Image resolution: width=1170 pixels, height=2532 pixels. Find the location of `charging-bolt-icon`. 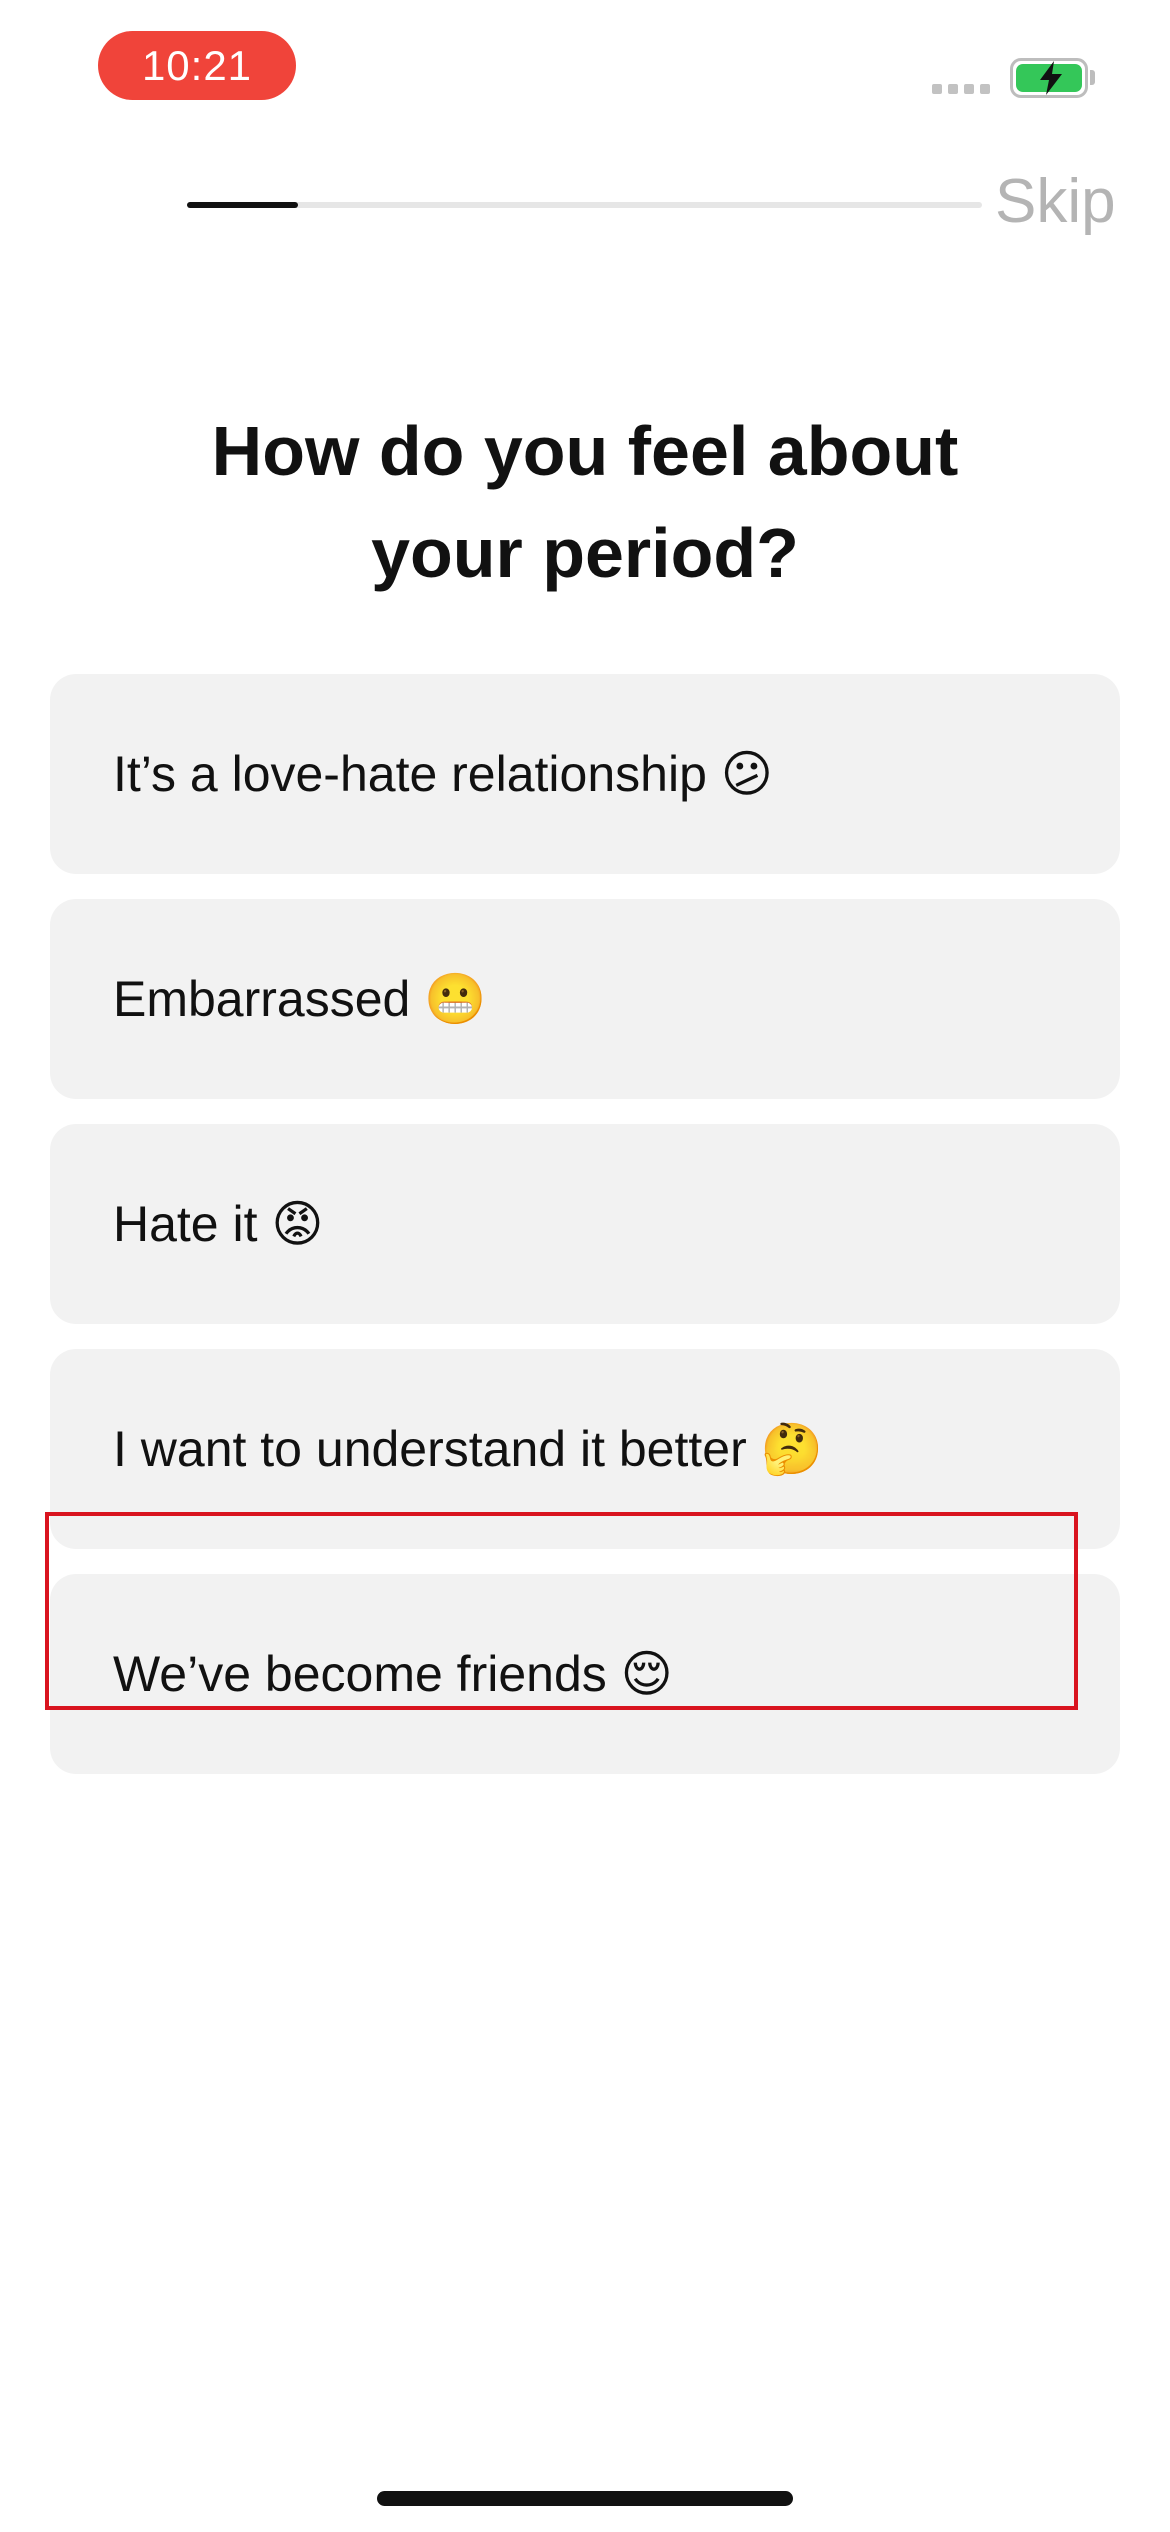

charging-bolt-icon is located at coordinates (1051, 78).